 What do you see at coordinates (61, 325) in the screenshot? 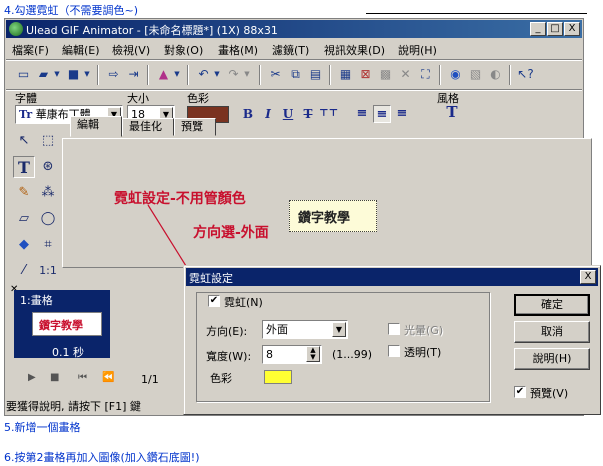
I see `frame-thumb-text: 鑽字教學` at bounding box center [61, 325].